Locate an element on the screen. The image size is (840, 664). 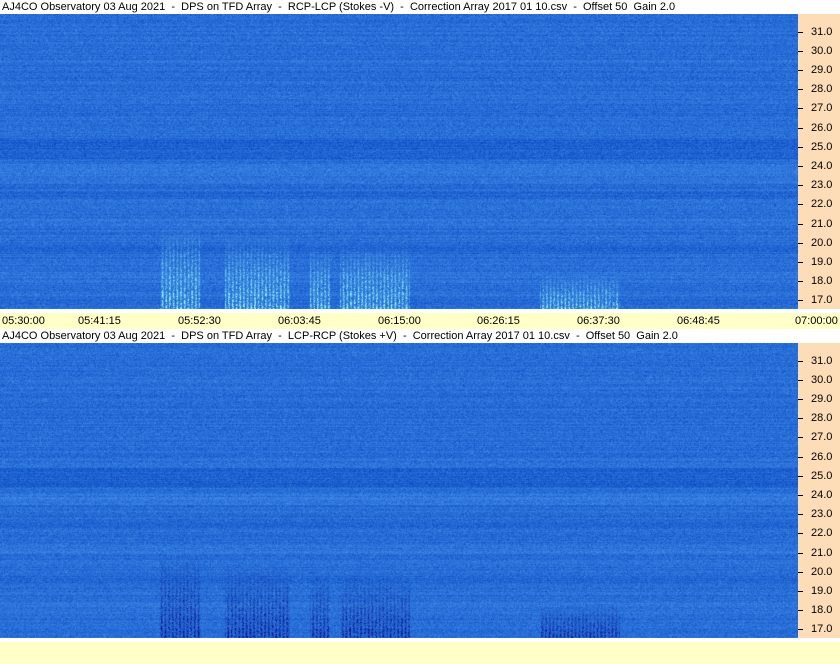
time-label: 05:52:30 is located at coordinates (199, 321).